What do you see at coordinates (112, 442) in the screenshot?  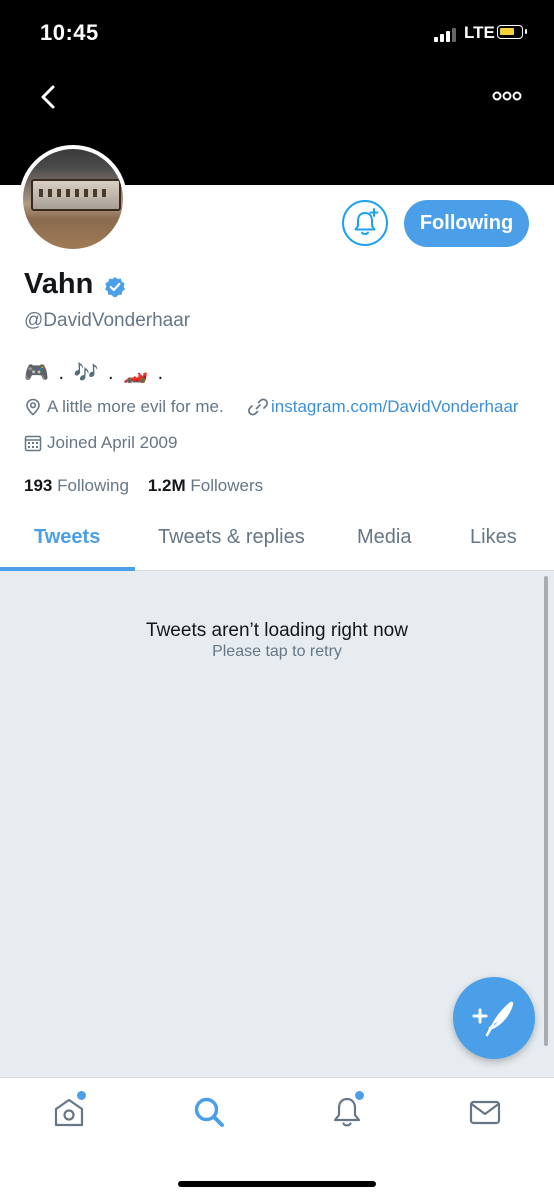 I see `joined-date: Joined April 2009` at bounding box center [112, 442].